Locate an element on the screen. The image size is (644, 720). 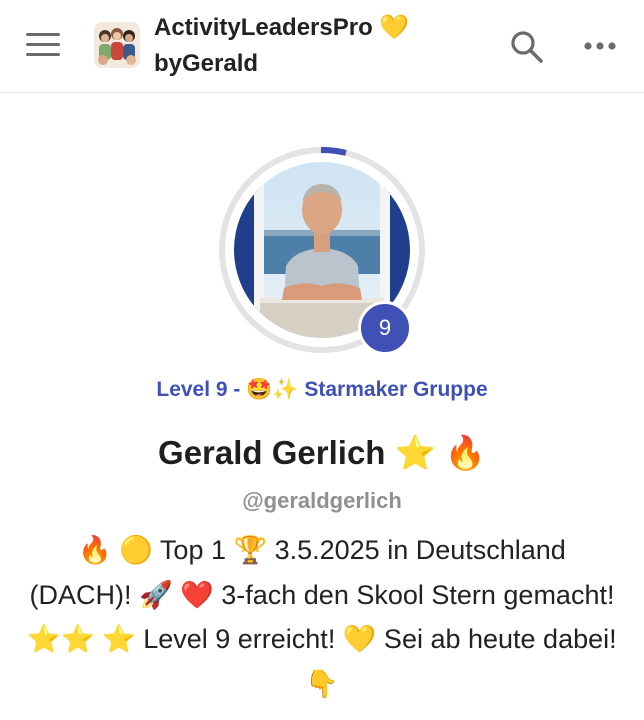
level-progress-arc is located at coordinates (333, 151).